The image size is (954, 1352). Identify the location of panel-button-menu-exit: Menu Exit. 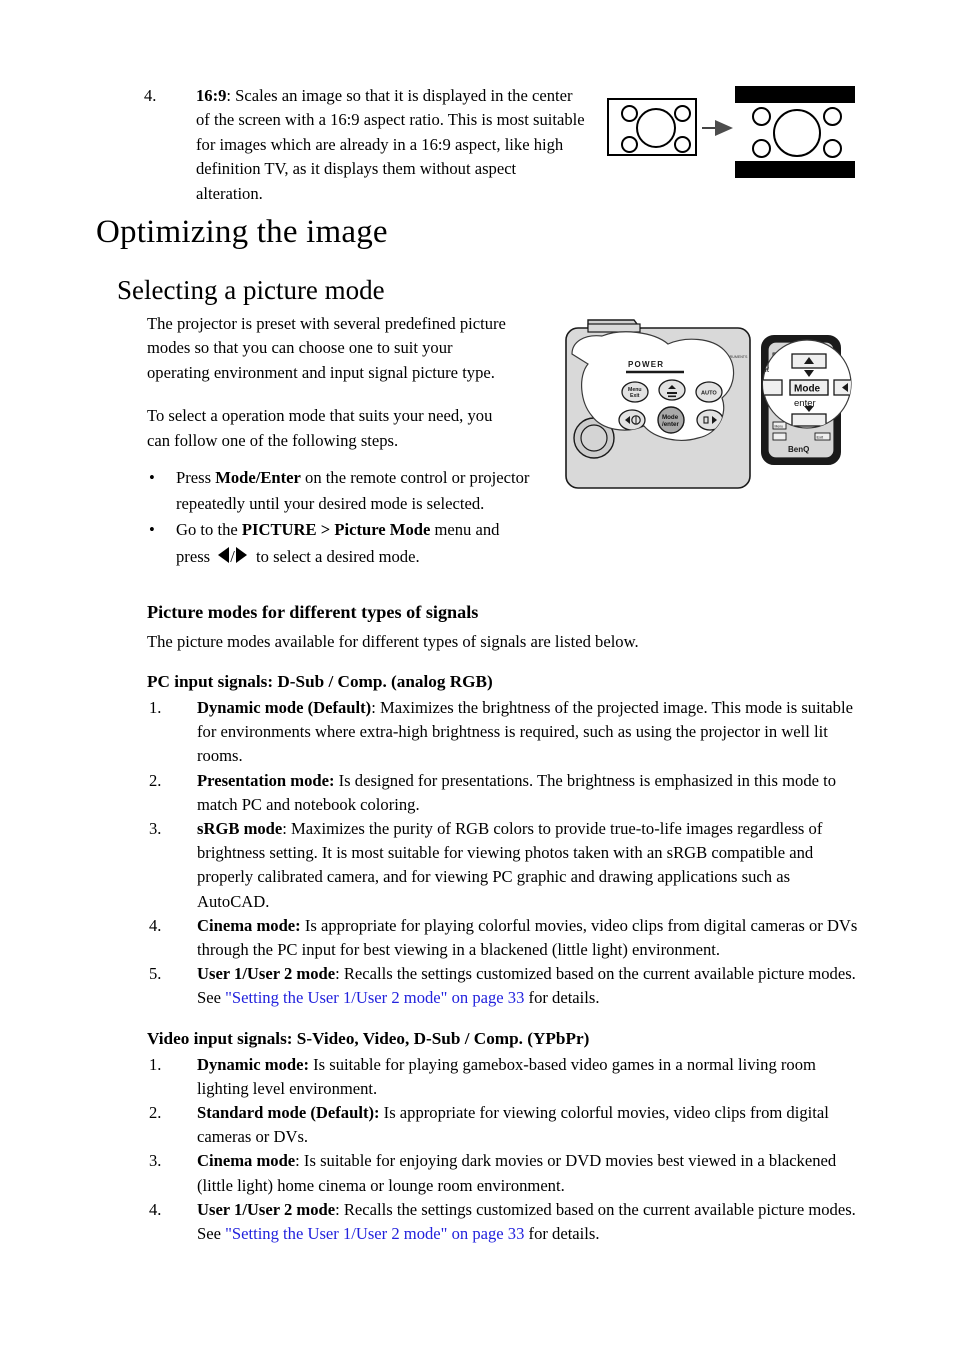
(635, 392).